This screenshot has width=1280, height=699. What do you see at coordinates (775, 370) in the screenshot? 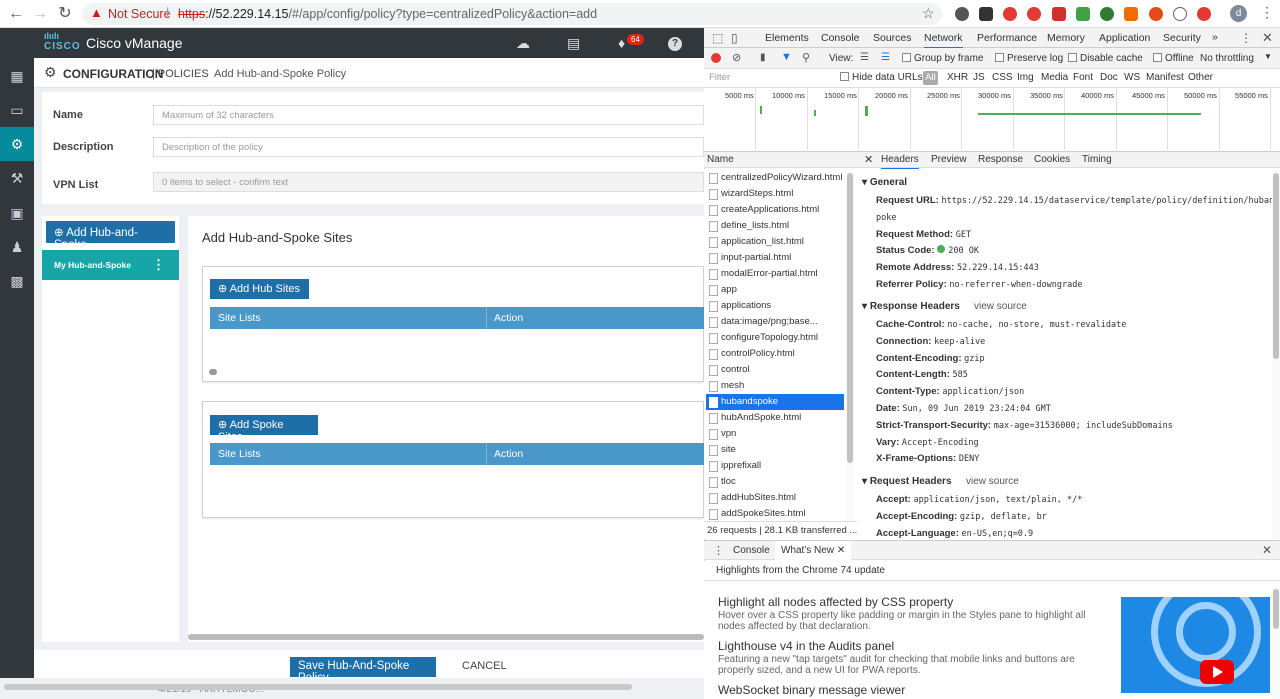
I see `request-row: control` at bounding box center [775, 370].